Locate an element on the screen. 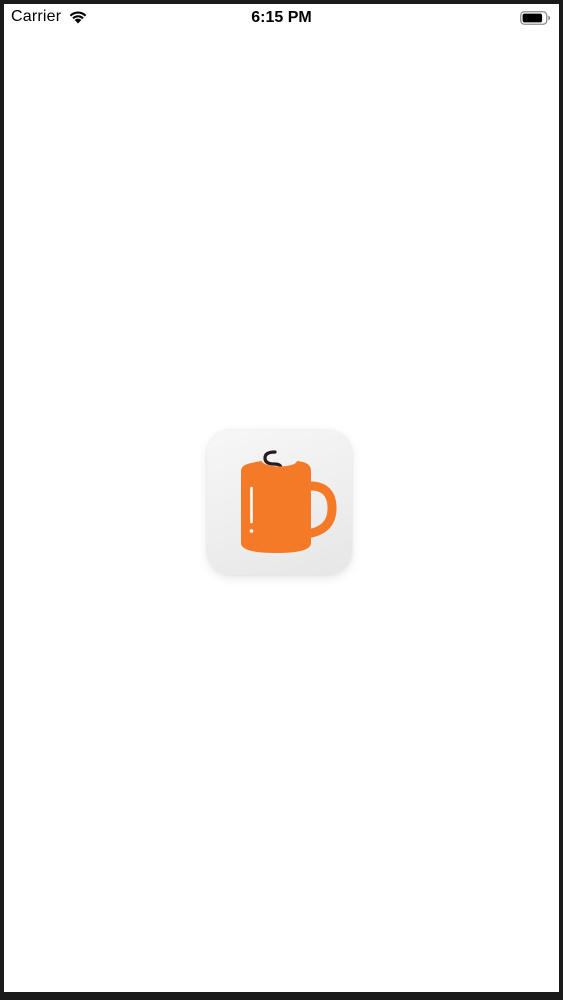 Image resolution: width=563 pixels, height=1000 pixels. time-label: 6:15 PM is located at coordinates (281, 17).